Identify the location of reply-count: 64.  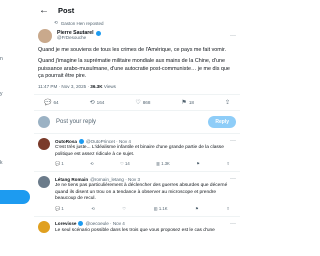
(56, 103).